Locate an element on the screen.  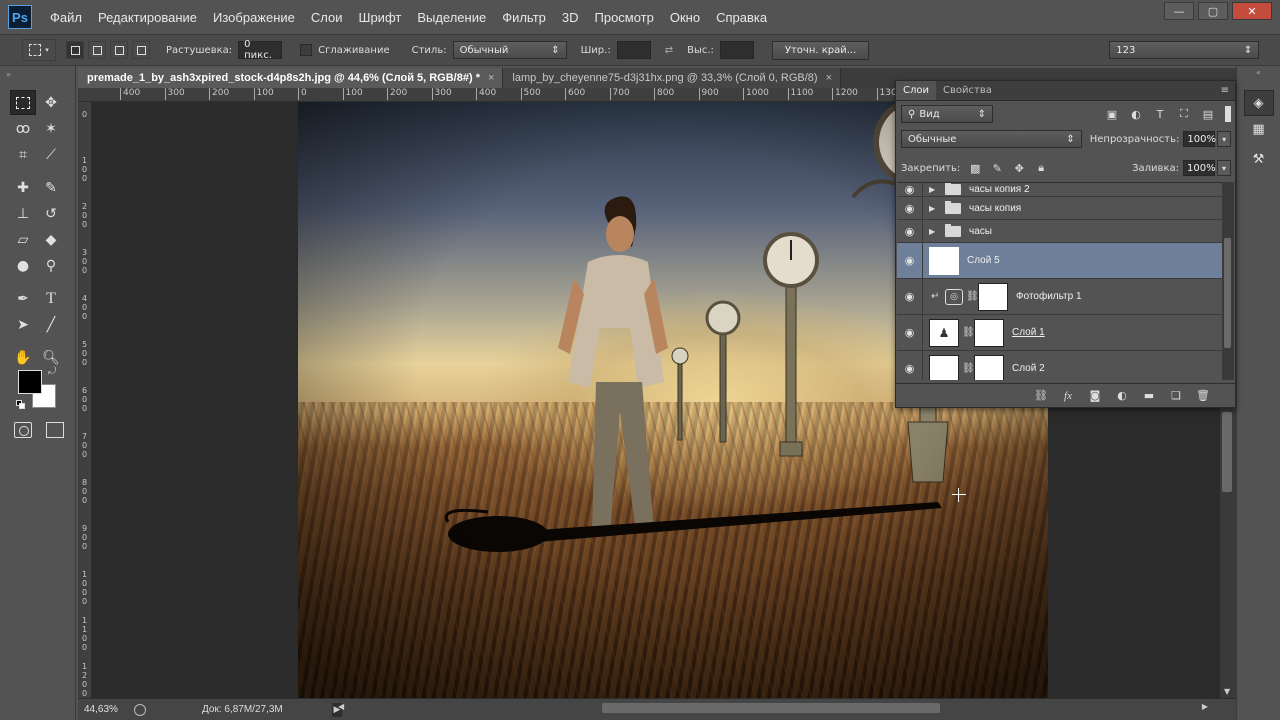
fill-input: 100% is located at coordinates (1199, 168).